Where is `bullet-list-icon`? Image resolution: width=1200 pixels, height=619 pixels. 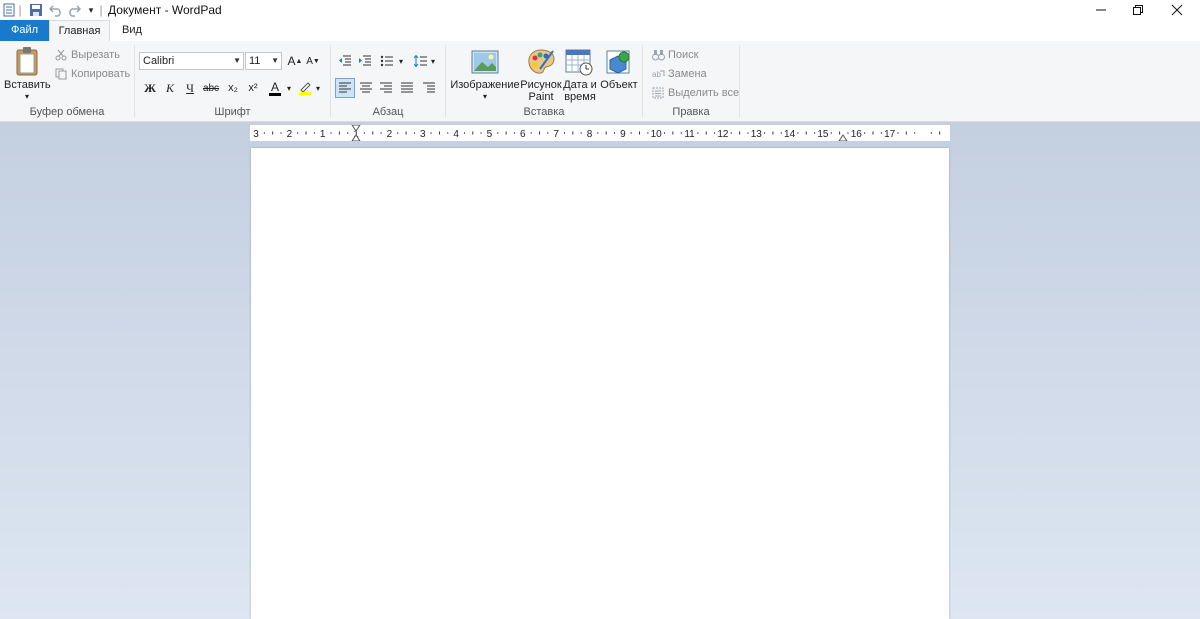
bullet-list-icon is located at coordinates (387, 61).